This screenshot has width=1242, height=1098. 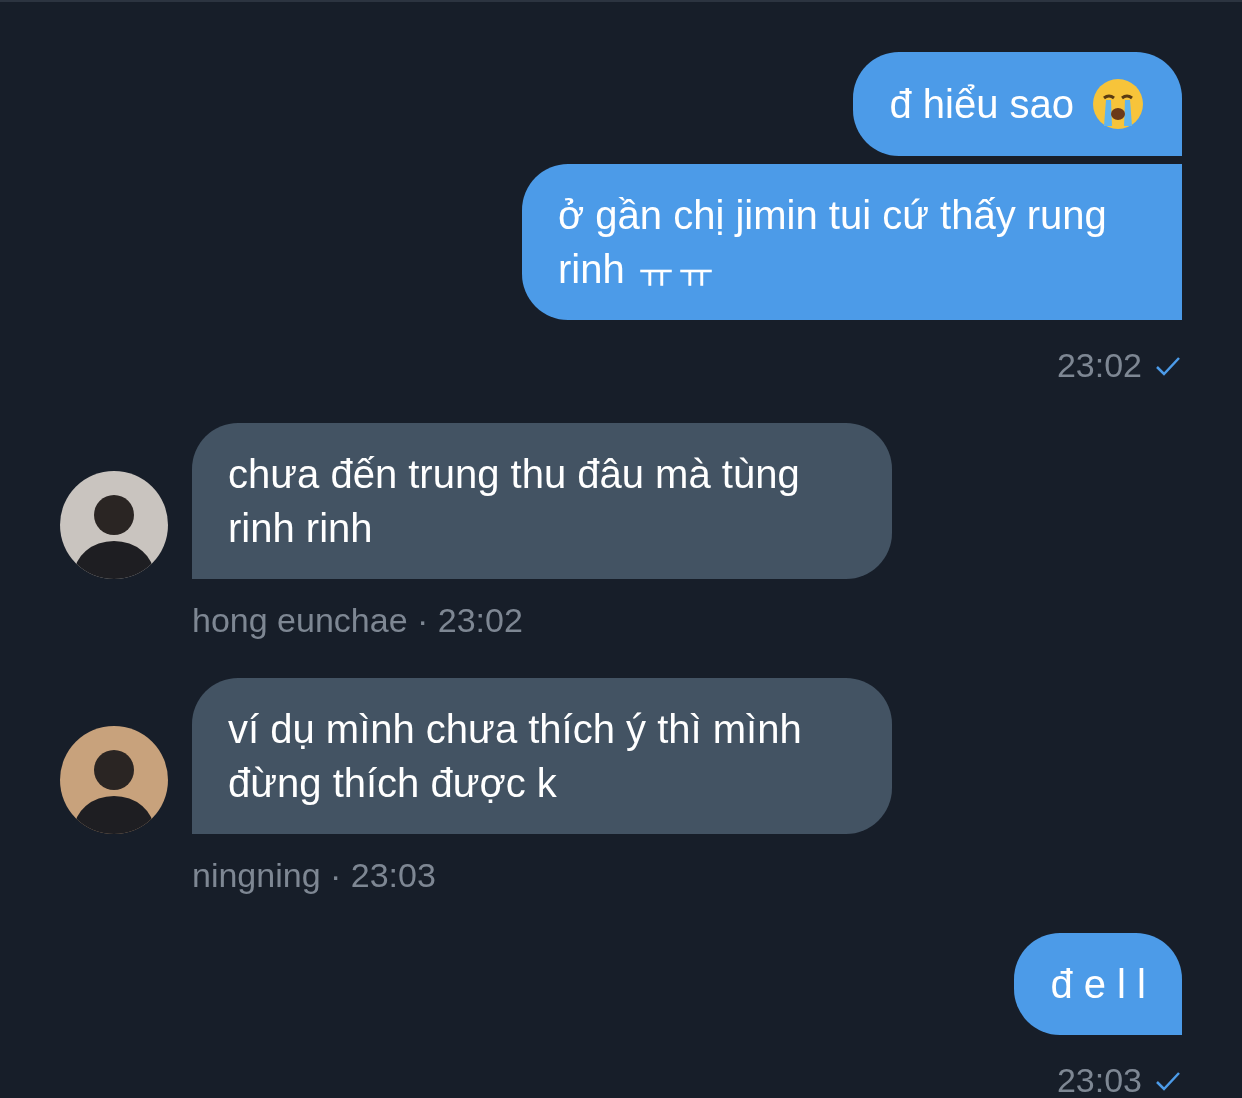 I want to click on sender-meta: ningning · 23:03, so click(x=314, y=875).